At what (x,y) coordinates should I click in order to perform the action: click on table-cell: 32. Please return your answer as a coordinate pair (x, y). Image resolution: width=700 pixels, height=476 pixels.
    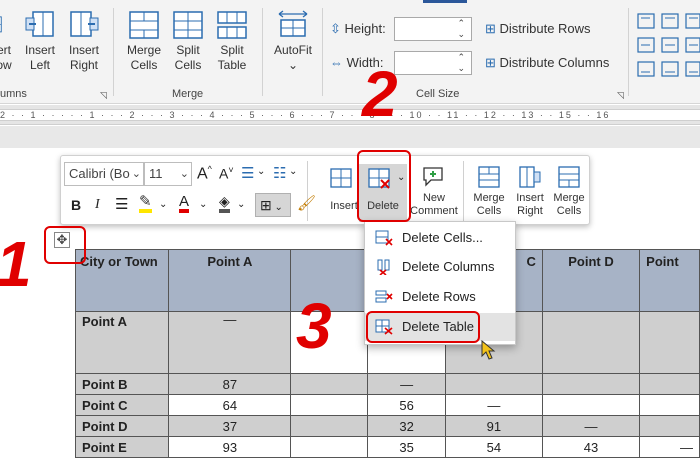
    Looking at the image, I should click on (406, 426).